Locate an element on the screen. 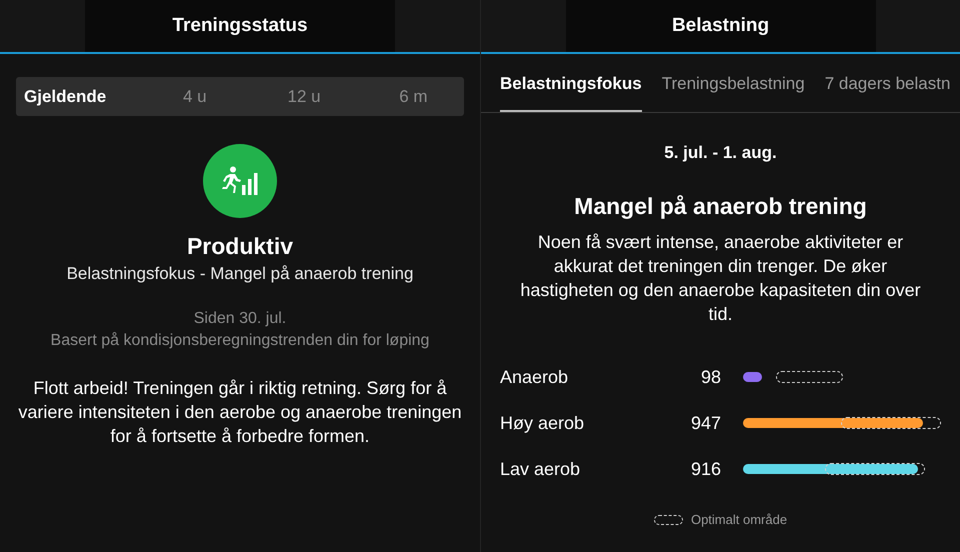 The height and width of the screenshot is (552, 960). status-message: Flott arbeid! Treningen går i riktig retning. Sørg for å variere intensiteten i den aerobe og anaerobe treningen for å fortsette å forbedre formen. is located at coordinates (240, 412).